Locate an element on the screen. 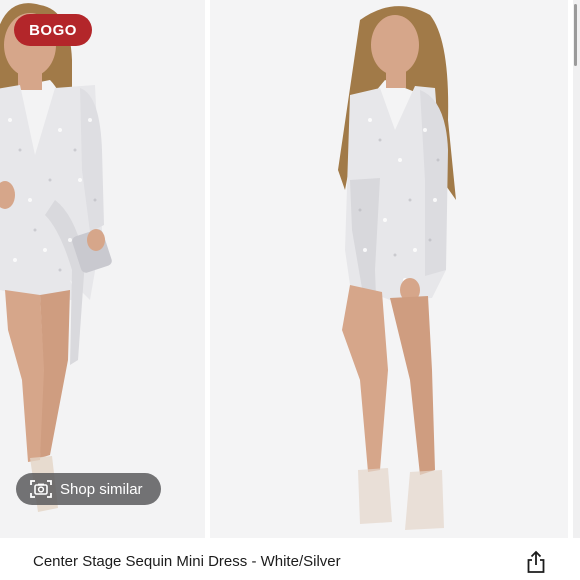 The height and width of the screenshot is (580, 580). shop-similar-label: Shop similar is located at coordinates (101, 489).